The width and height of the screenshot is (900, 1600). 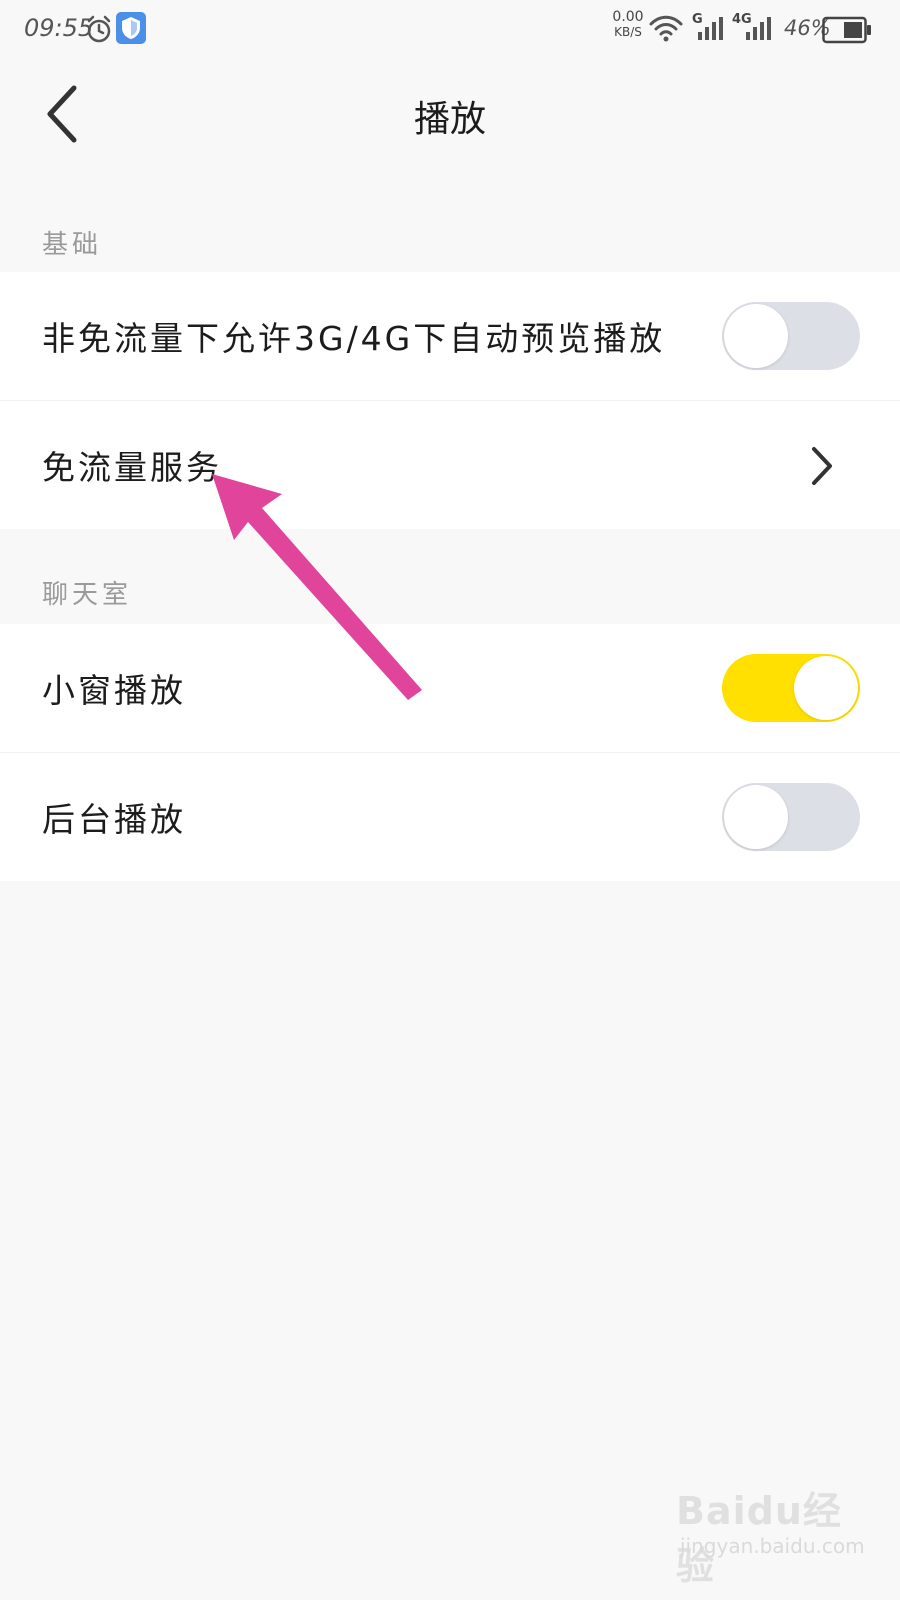 I want to click on section-header-basic: 基础, so click(x=72, y=245).